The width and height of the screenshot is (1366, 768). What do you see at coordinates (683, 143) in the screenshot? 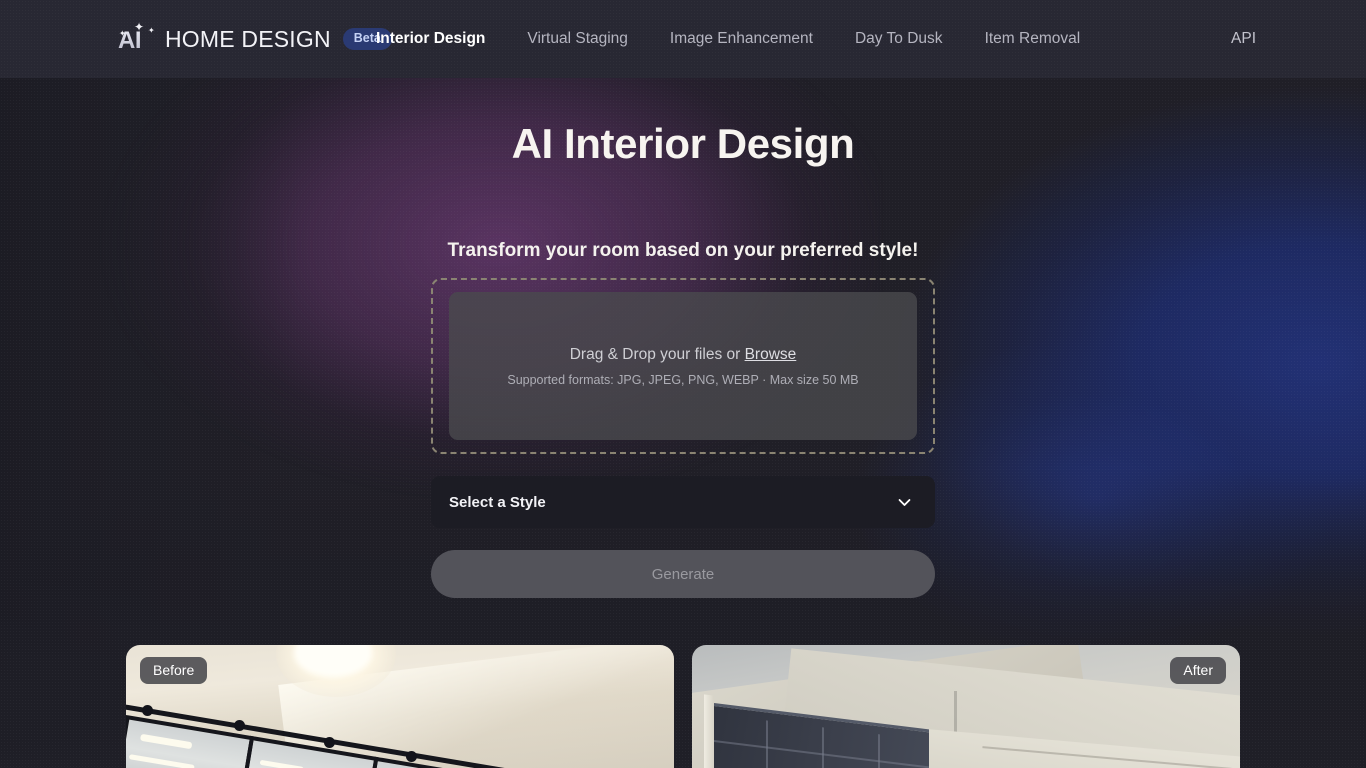
I see `page-title: AI Interior Design` at bounding box center [683, 143].